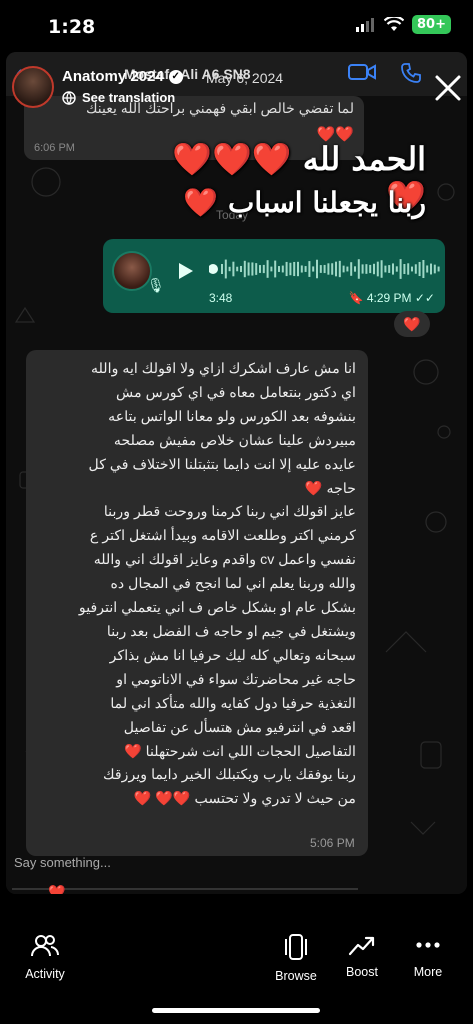 The image size is (473, 1024). What do you see at coordinates (45, 957) in the screenshot?
I see `tab-activity: Activity` at bounding box center [45, 957].